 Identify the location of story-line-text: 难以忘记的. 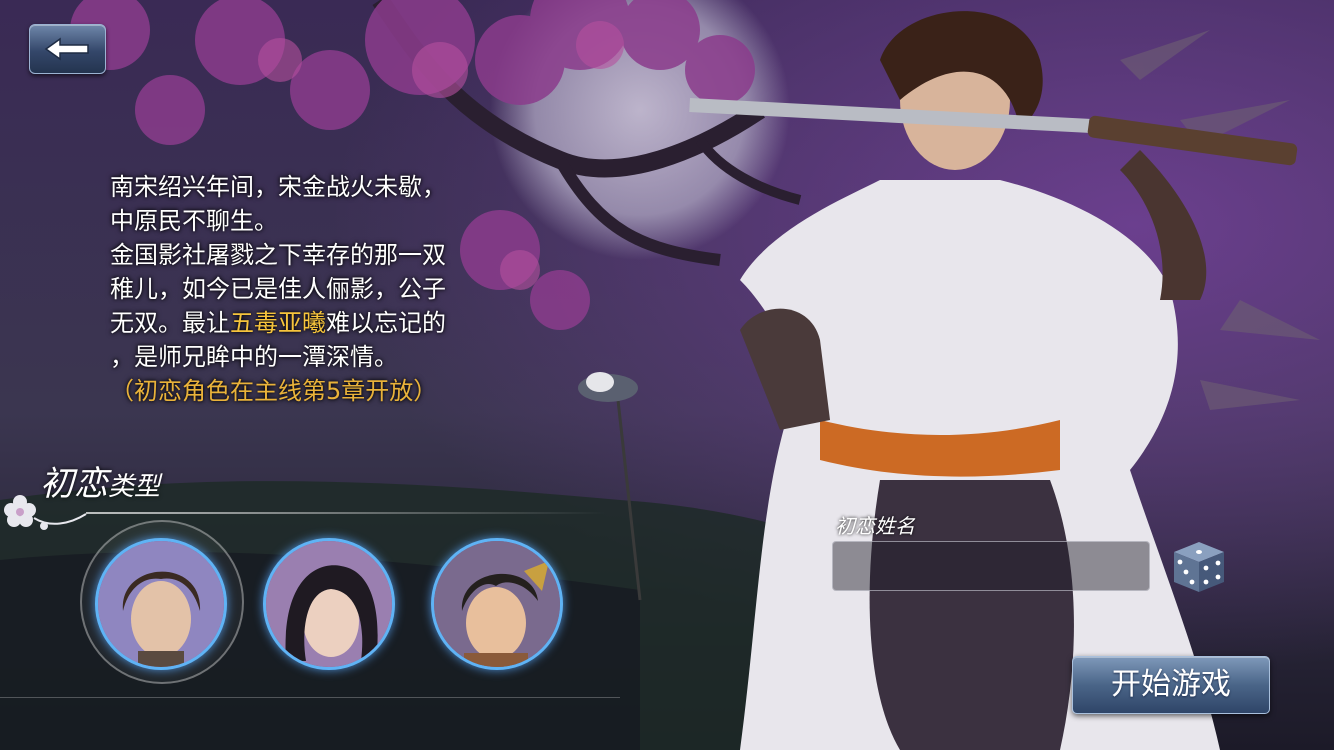
(386, 323).